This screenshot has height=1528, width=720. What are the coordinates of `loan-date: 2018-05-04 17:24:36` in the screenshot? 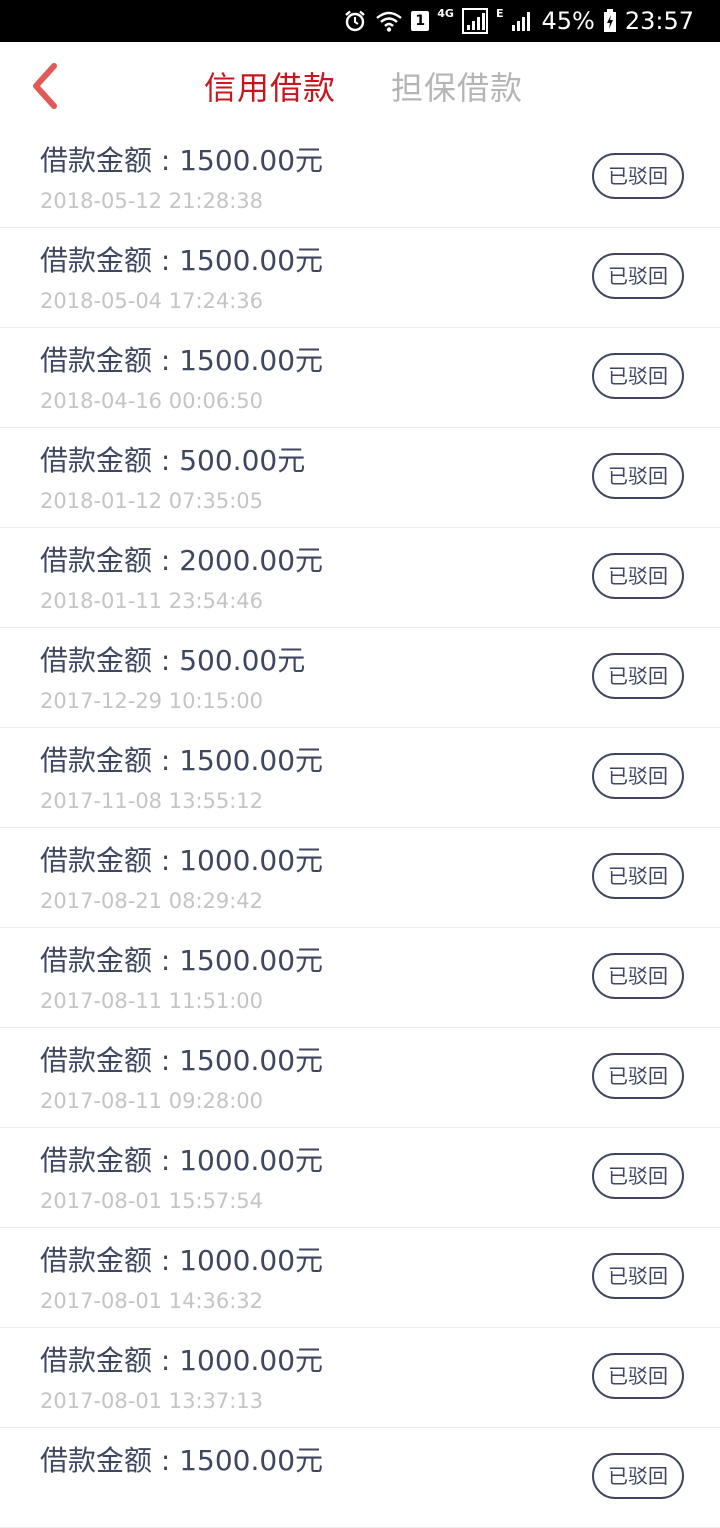 It's located at (152, 301).